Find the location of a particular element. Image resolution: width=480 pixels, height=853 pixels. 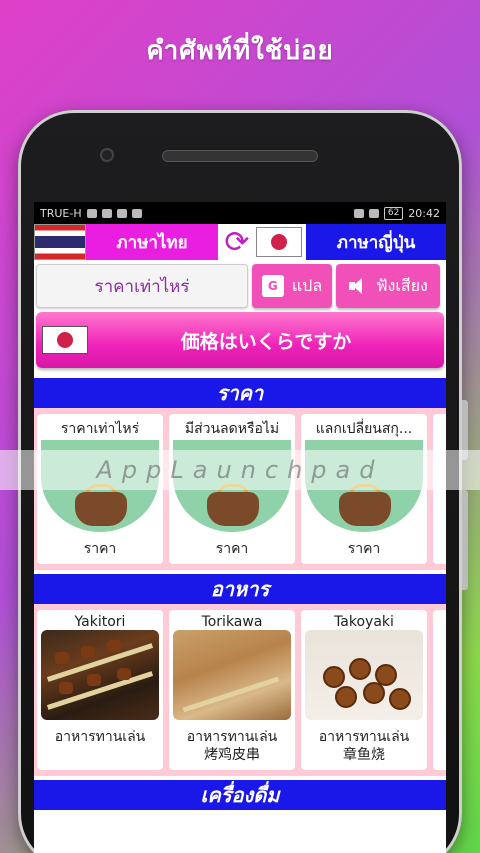

translate-button: G แปล is located at coordinates (292, 286).